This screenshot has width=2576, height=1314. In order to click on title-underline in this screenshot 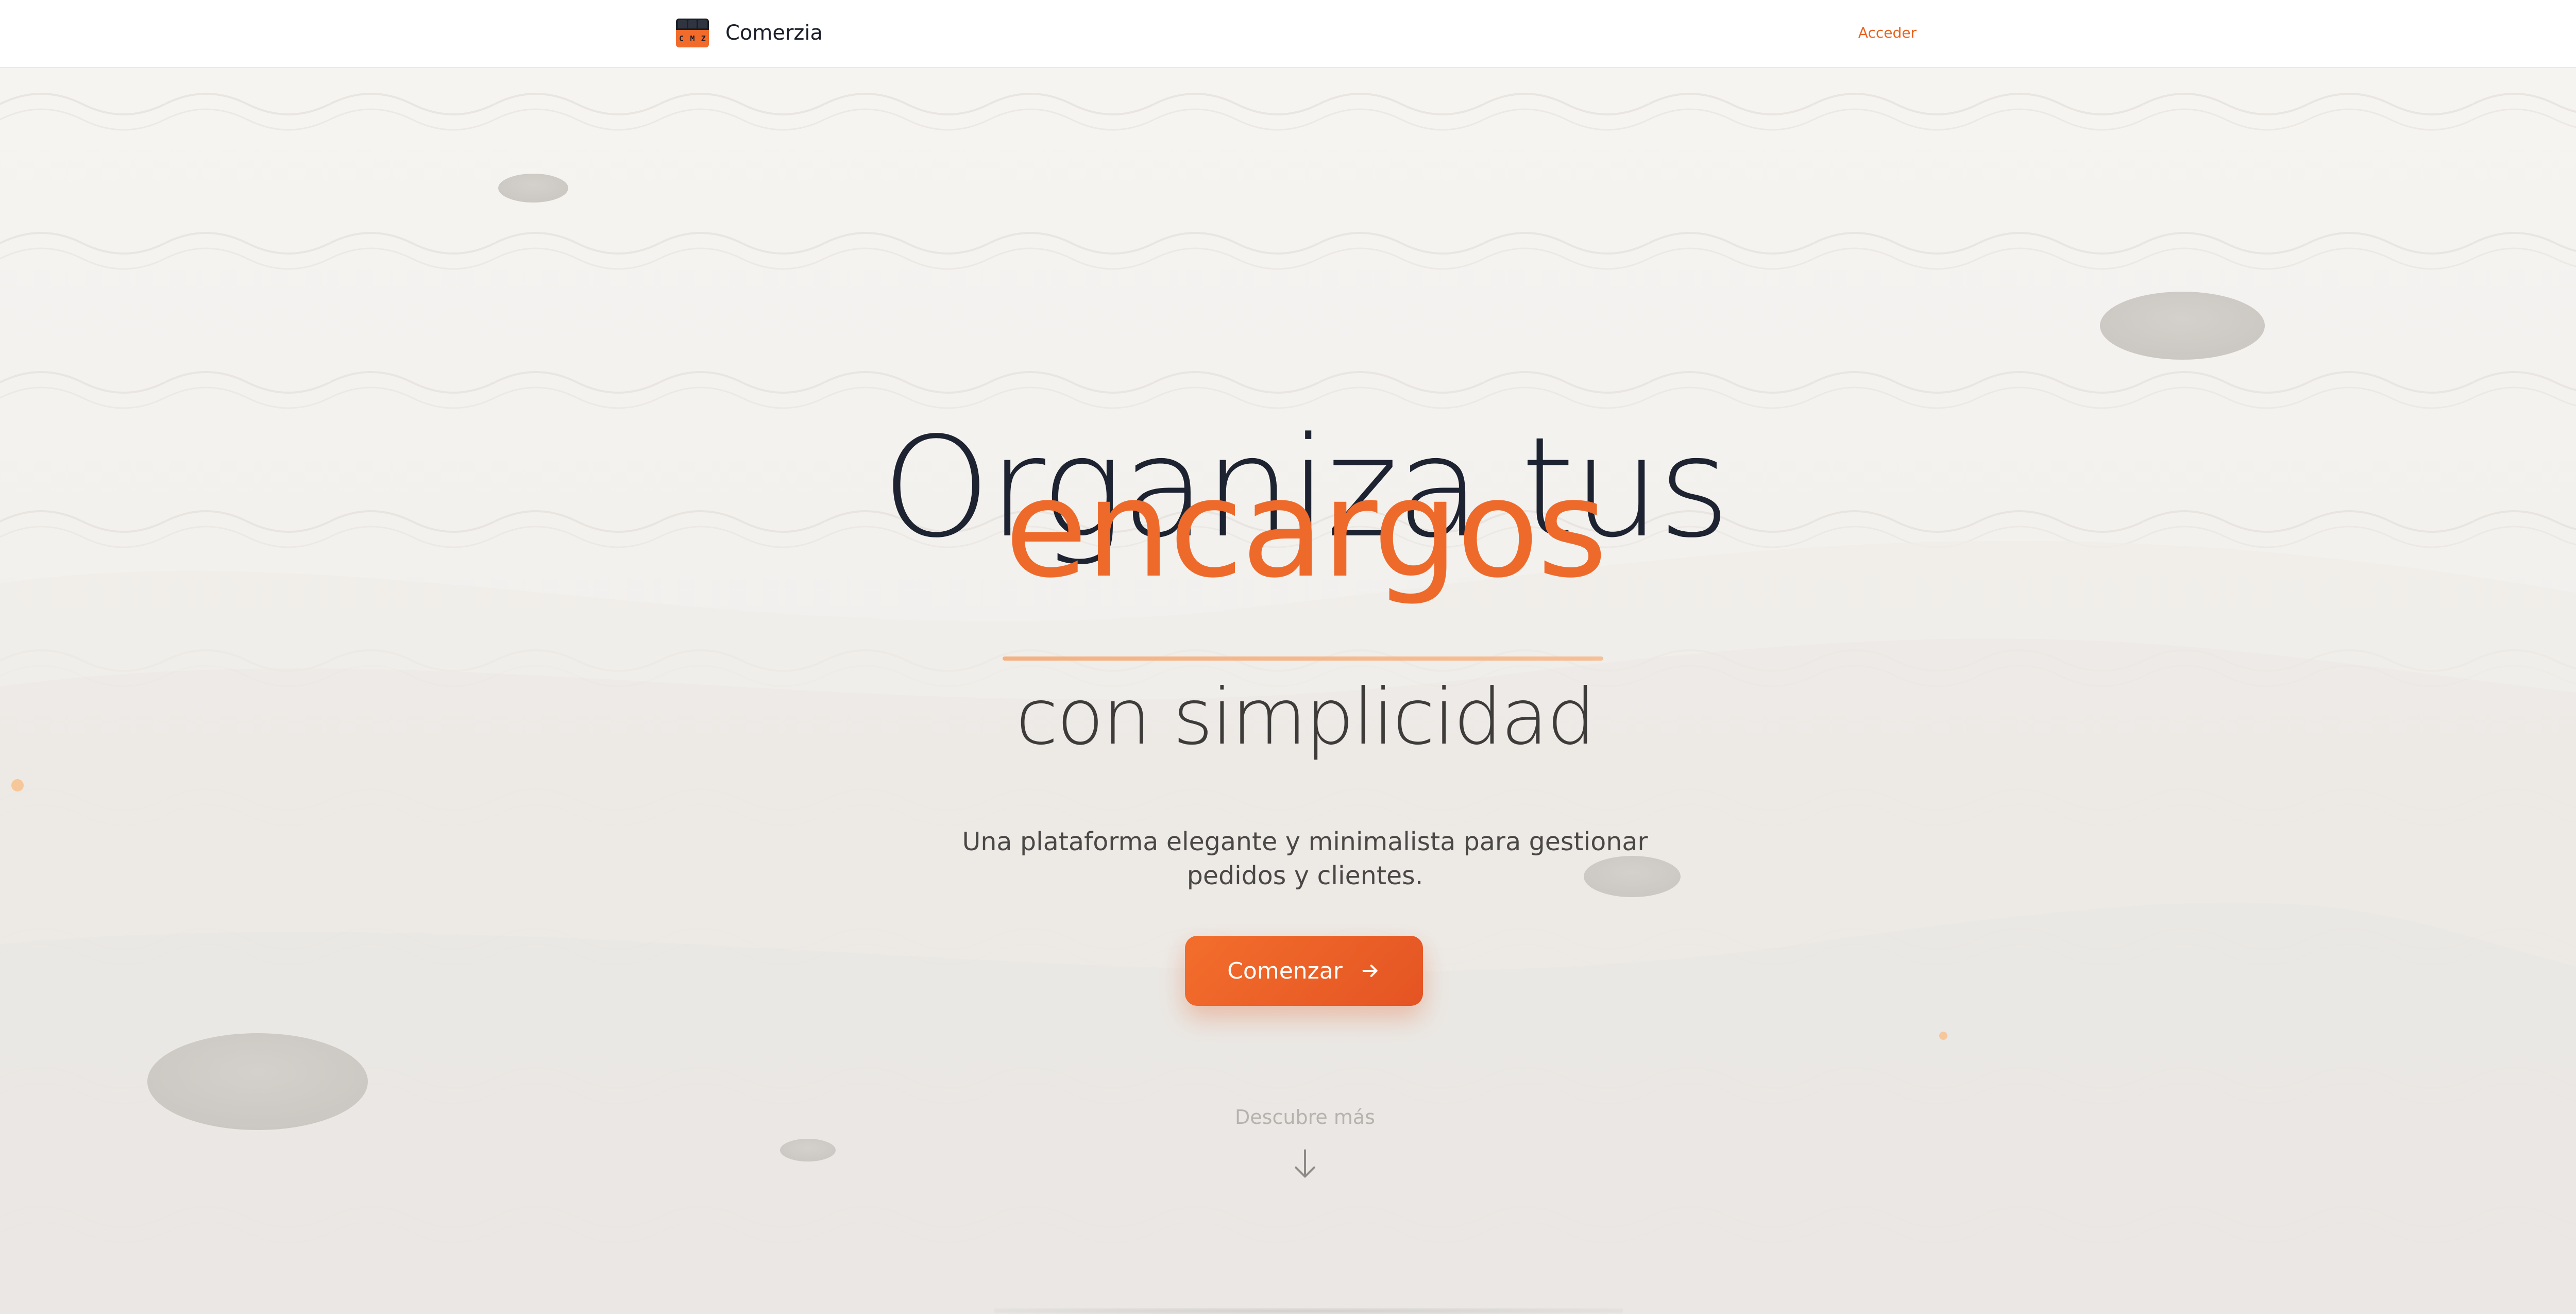, I will do `click(1303, 658)`.